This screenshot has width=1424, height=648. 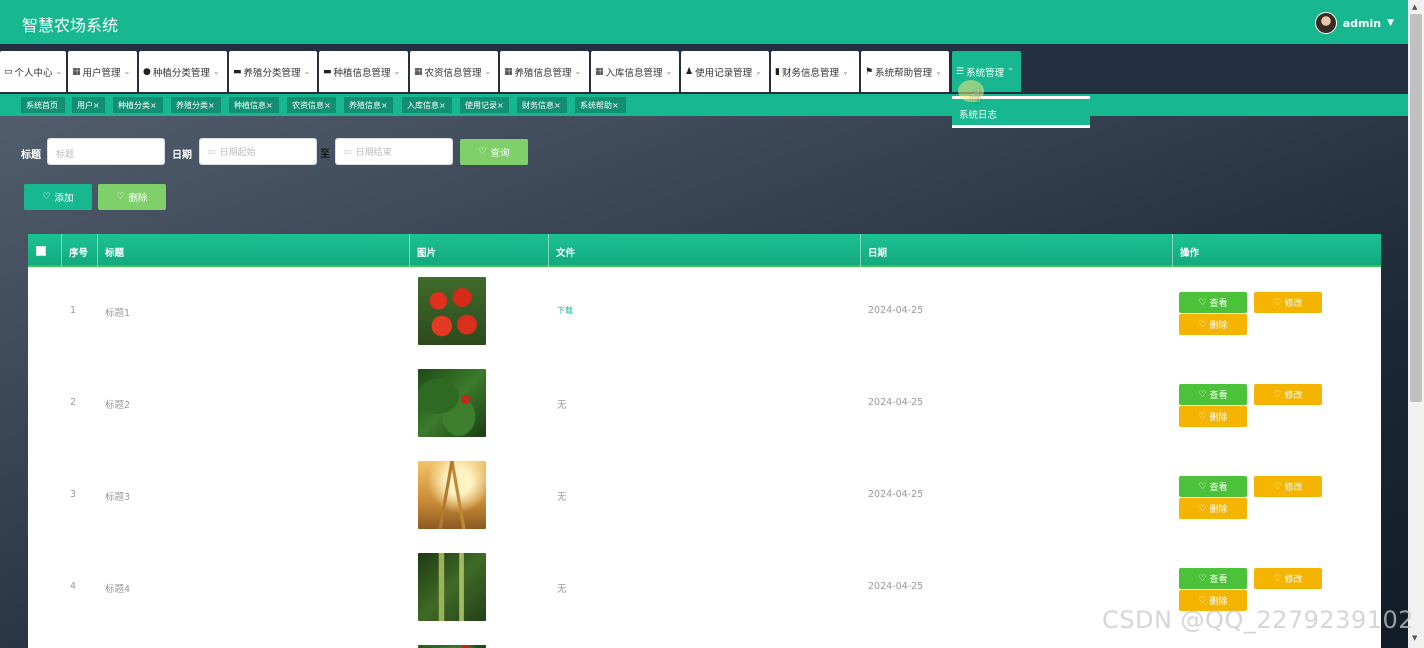 What do you see at coordinates (1414, 638) in the screenshot?
I see `scroll-down-icon: ▼` at bounding box center [1414, 638].